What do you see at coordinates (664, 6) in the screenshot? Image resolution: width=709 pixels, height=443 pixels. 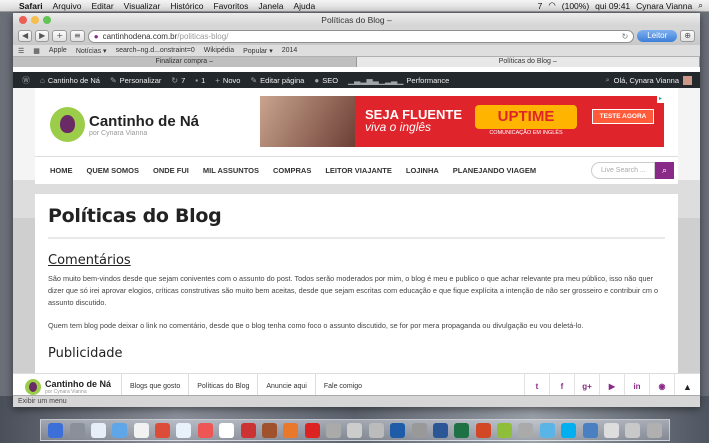 I see `user-menu: Cynara Vianna` at bounding box center [664, 6].